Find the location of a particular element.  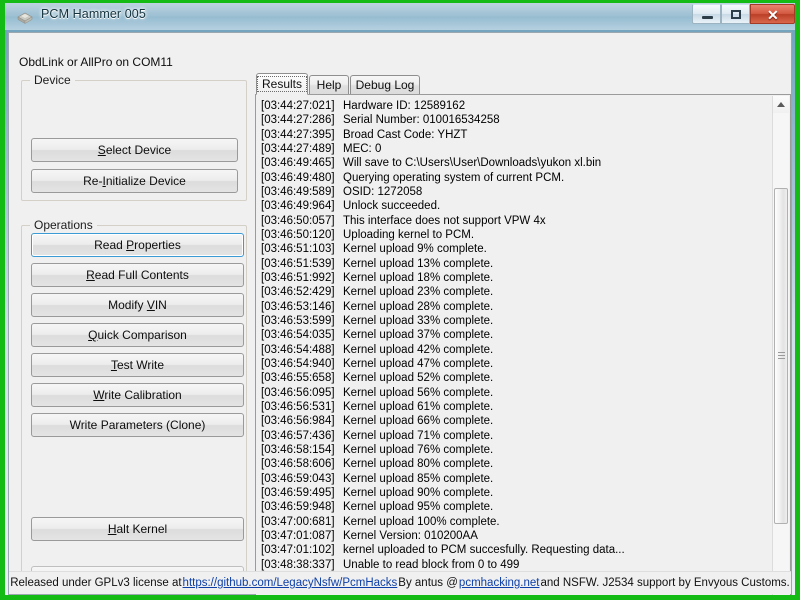

log-line: [03:47:01:087] Kernel Version: 010200AA is located at coordinates (443, 536).